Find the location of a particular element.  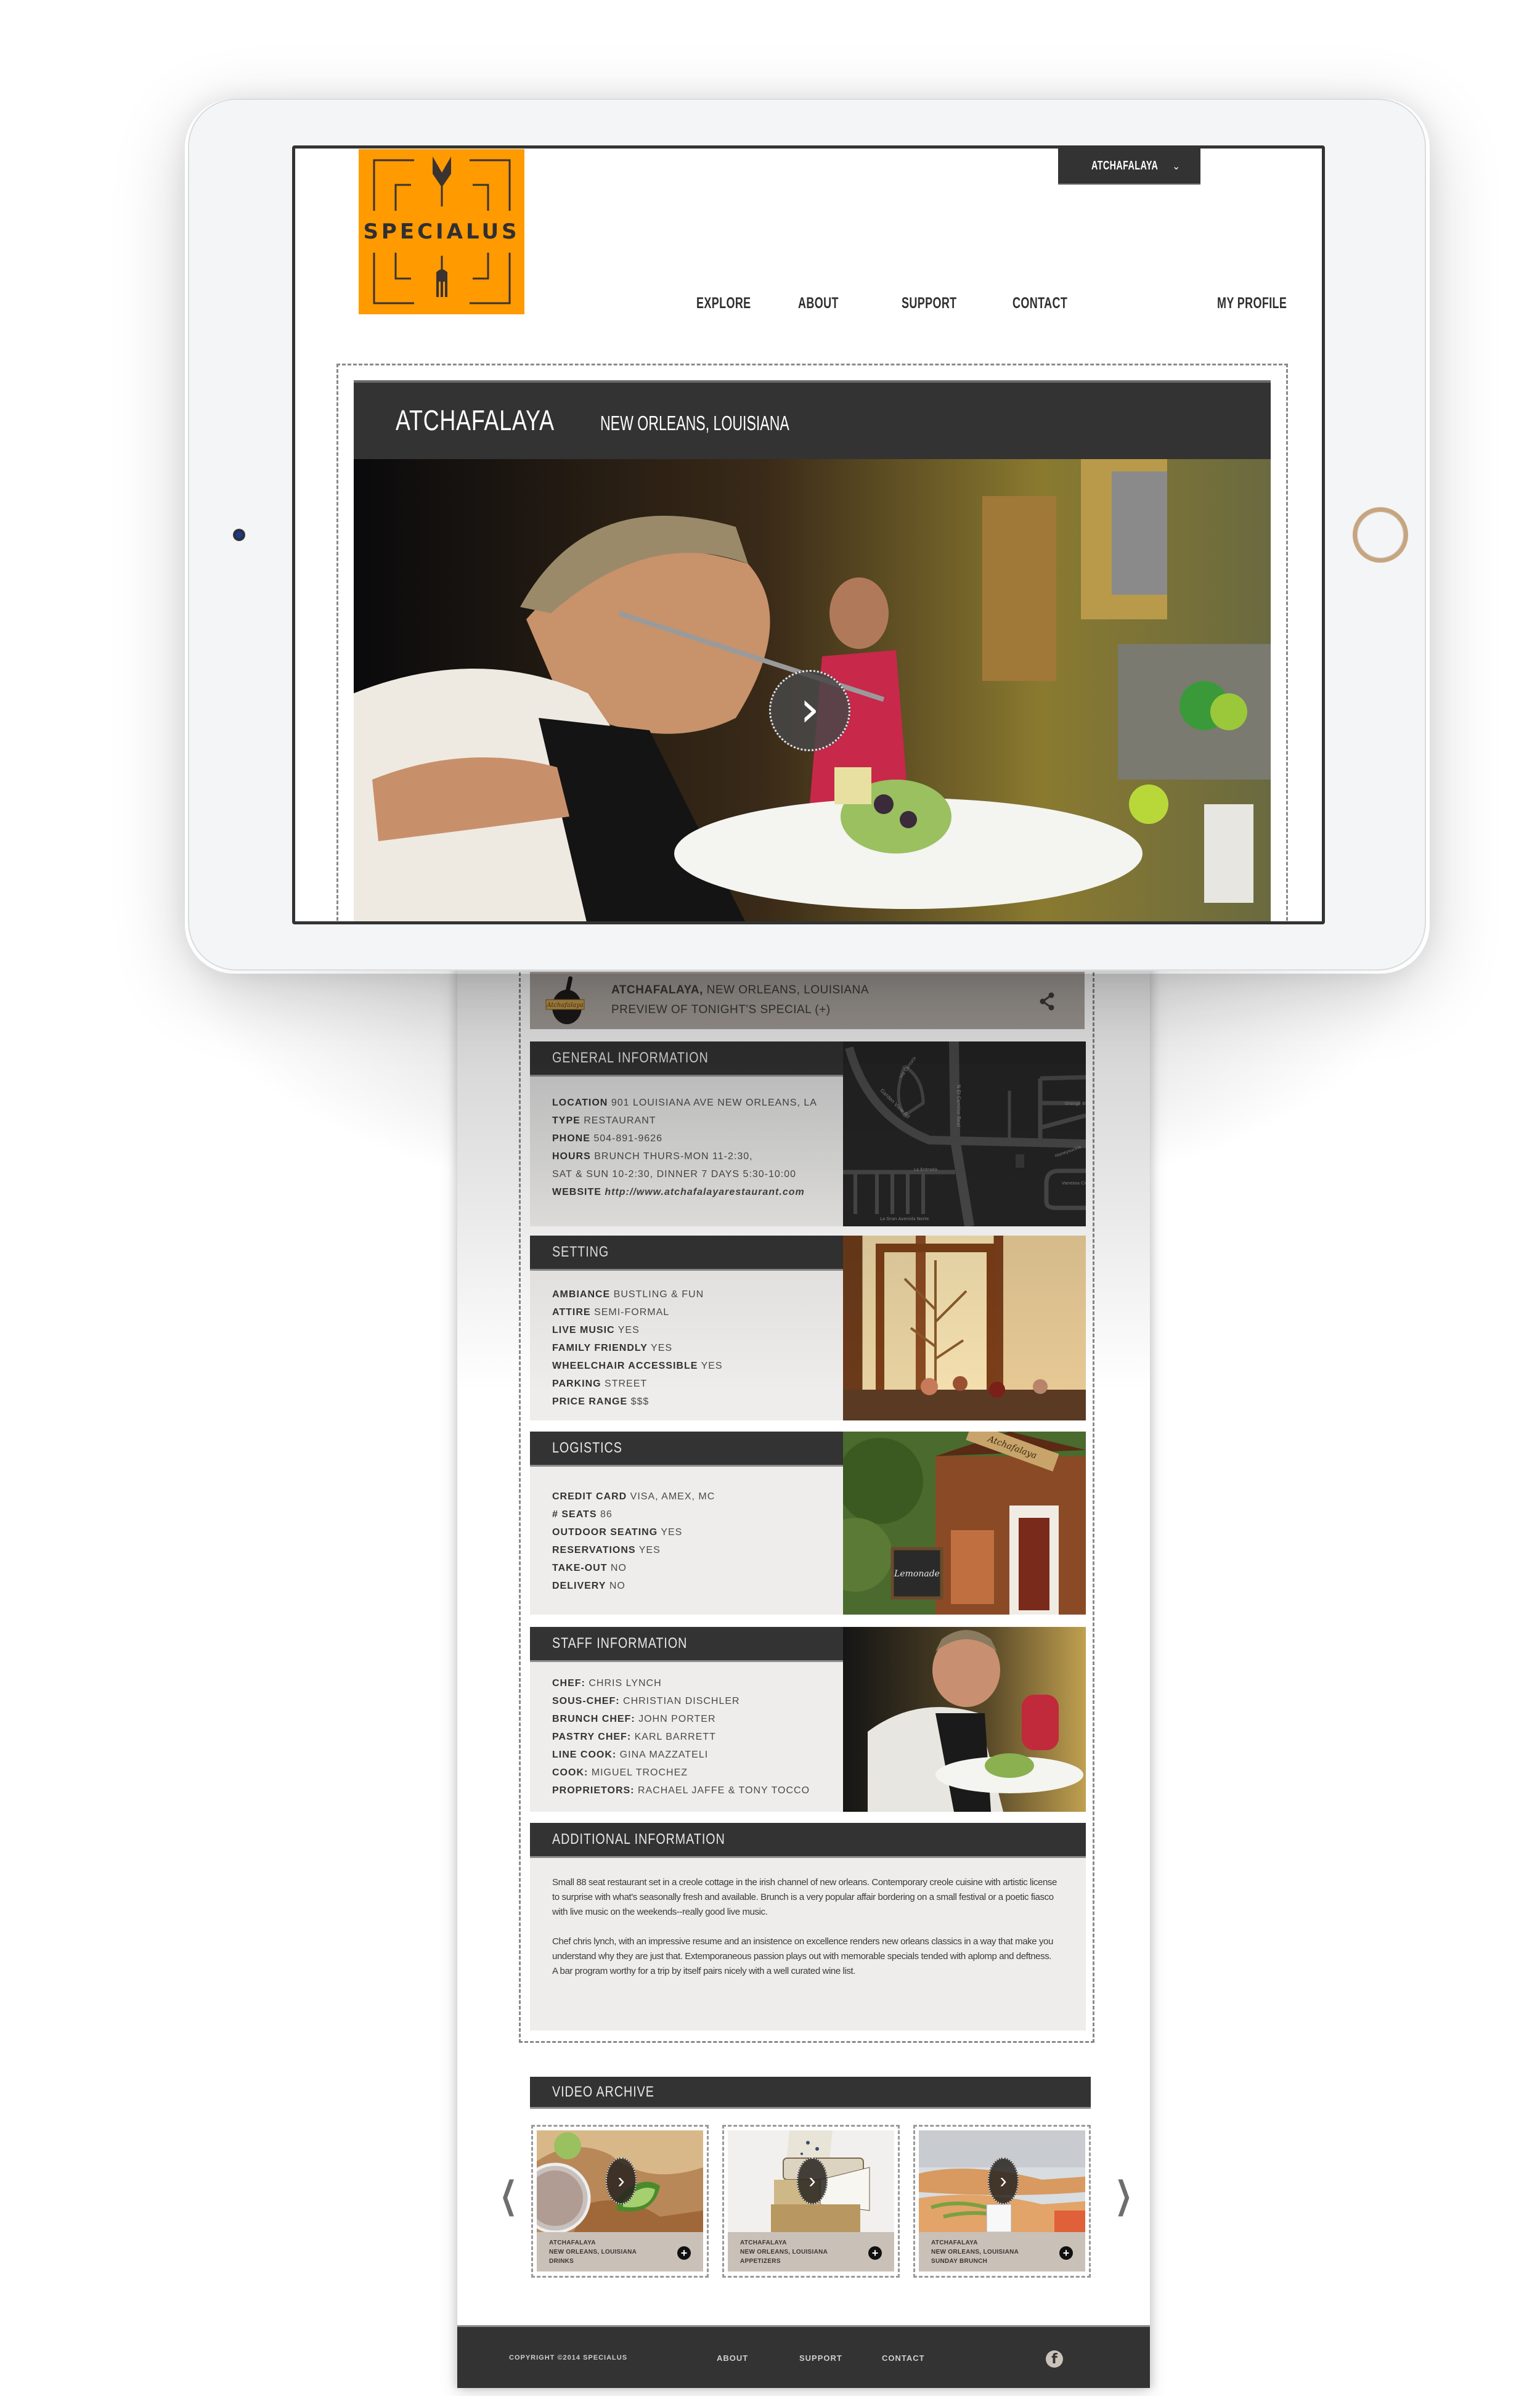

info-type: TYPE RESTAURANT is located at coordinates (604, 1120).